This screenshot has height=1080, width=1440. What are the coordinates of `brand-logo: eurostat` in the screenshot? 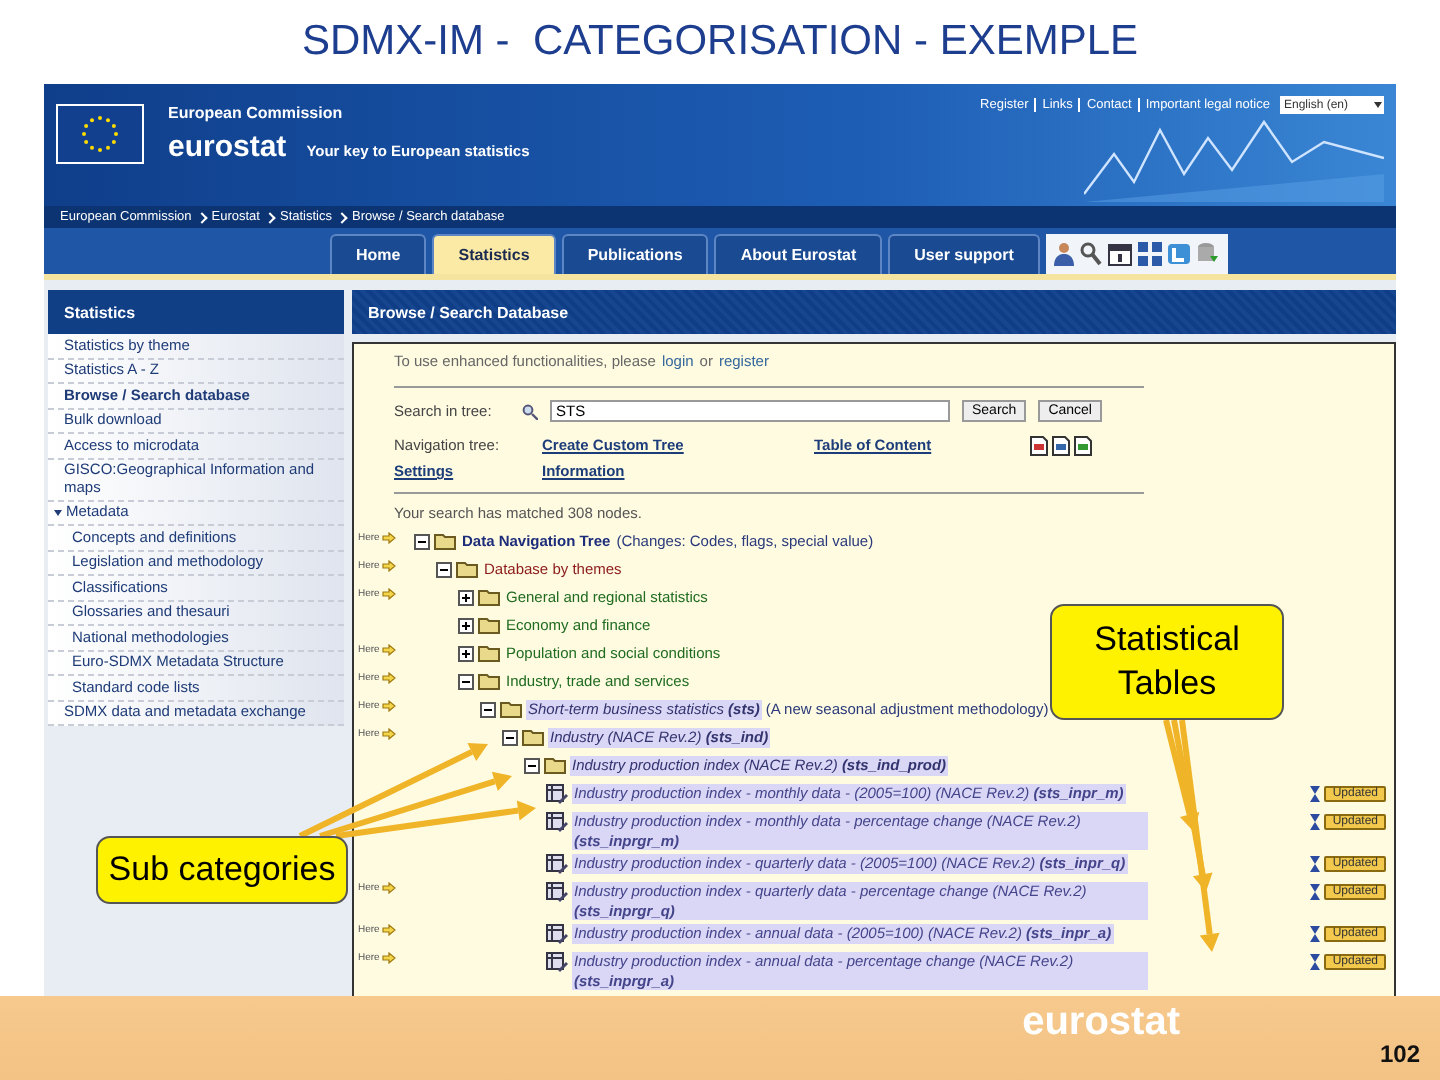 It's located at (227, 147).